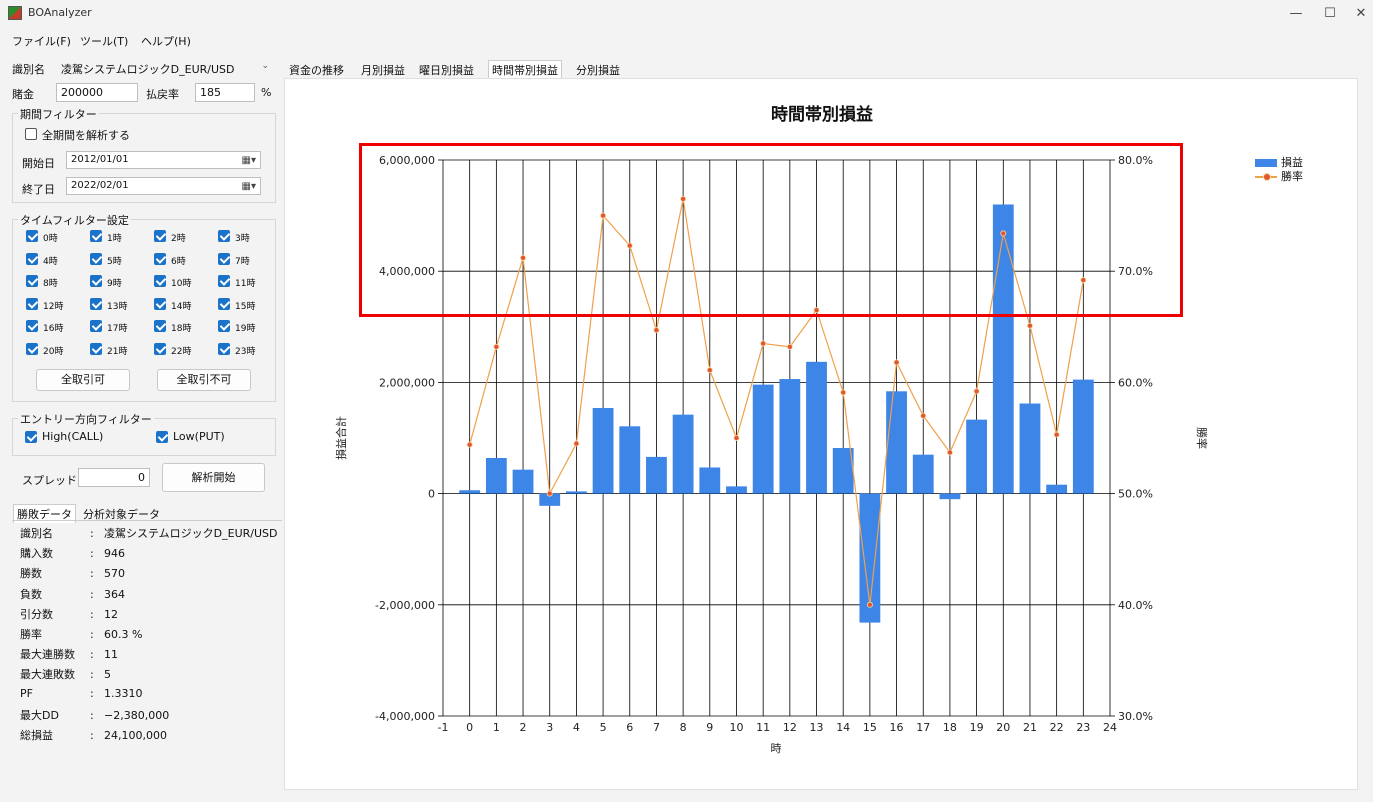 Image resolution: width=1373 pixels, height=802 pixels. I want to click on x-tick-label: 23, so click(1083, 727).